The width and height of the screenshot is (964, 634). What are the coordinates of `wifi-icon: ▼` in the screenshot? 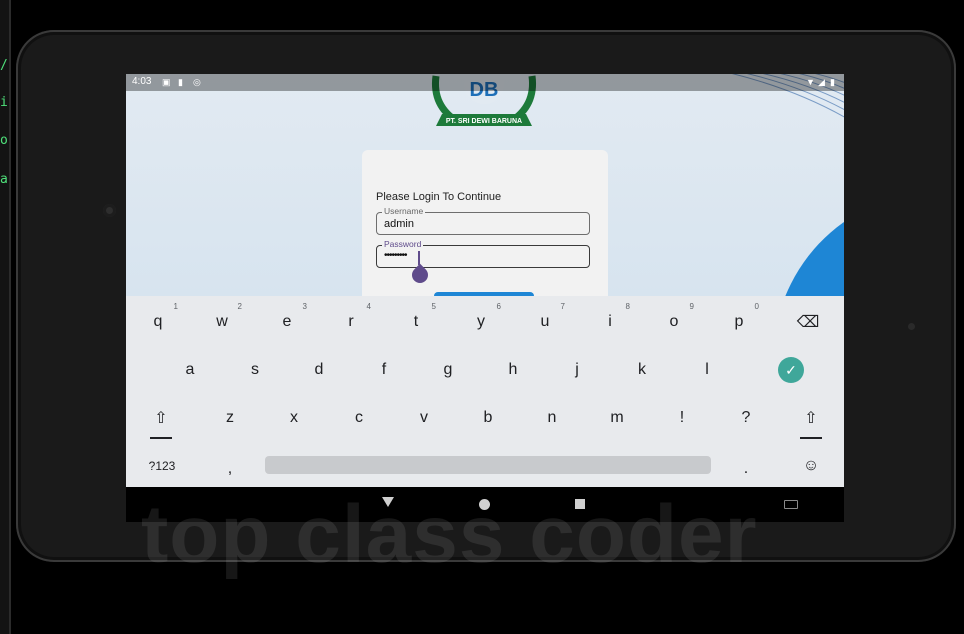 It's located at (810, 82).